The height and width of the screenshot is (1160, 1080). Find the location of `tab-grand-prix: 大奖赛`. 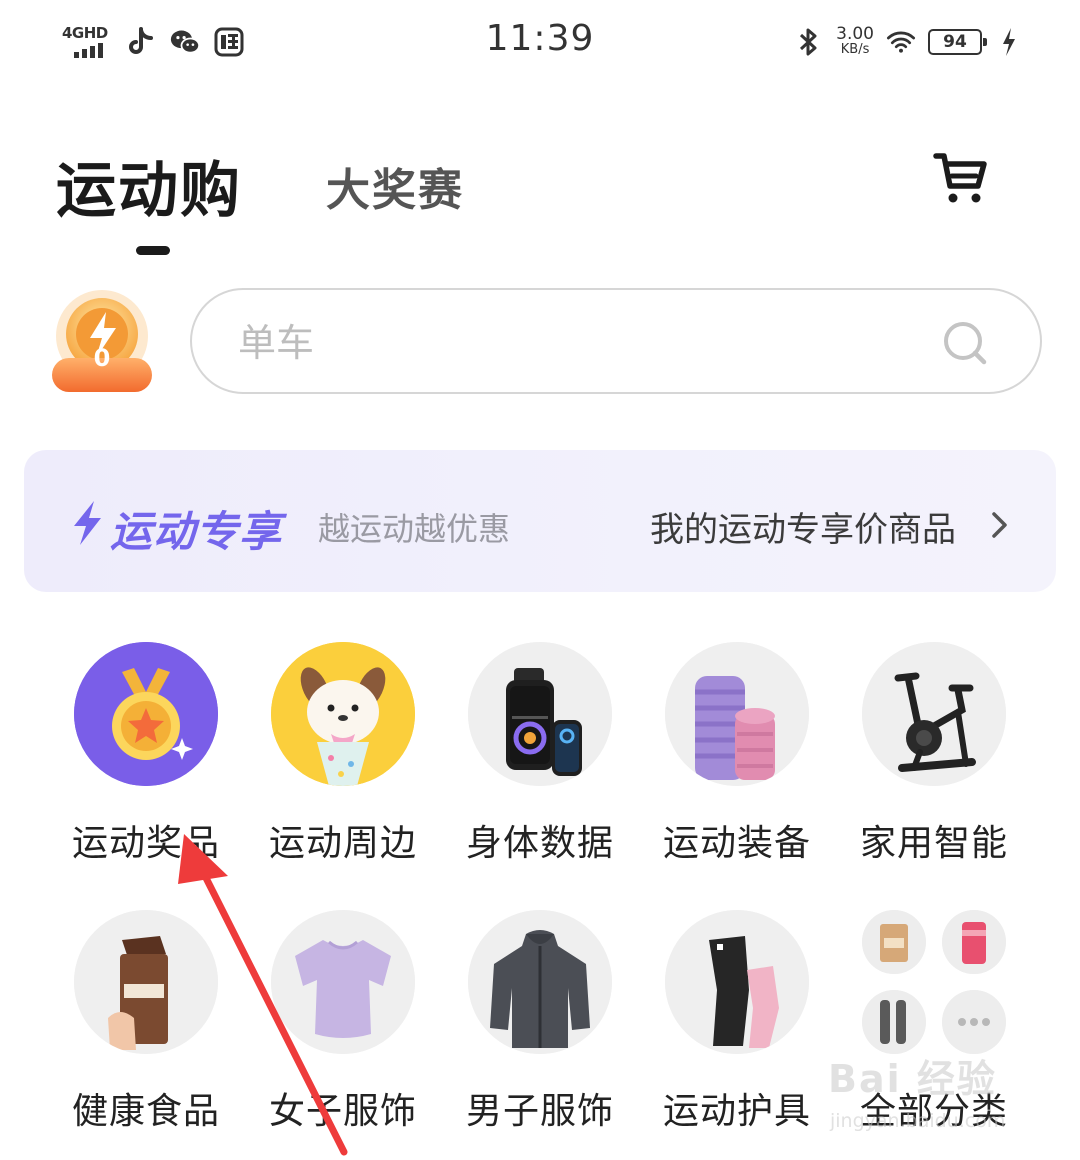

tab-grand-prix: 大奖赛 is located at coordinates (395, 186).